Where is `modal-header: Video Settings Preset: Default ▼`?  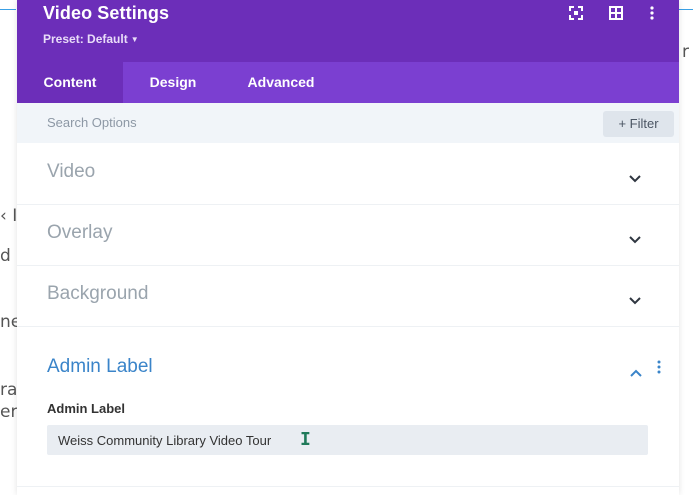 modal-header: Video Settings Preset: Default ▼ is located at coordinates (348, 31).